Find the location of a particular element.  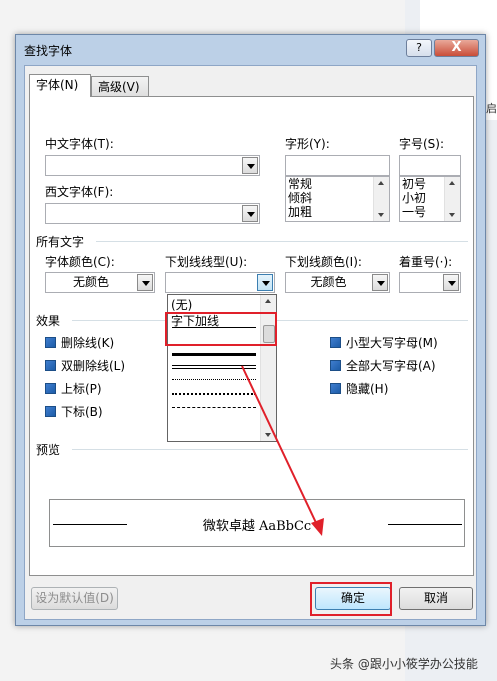

annotation-arrow-icon is located at coordinates (282, 450).